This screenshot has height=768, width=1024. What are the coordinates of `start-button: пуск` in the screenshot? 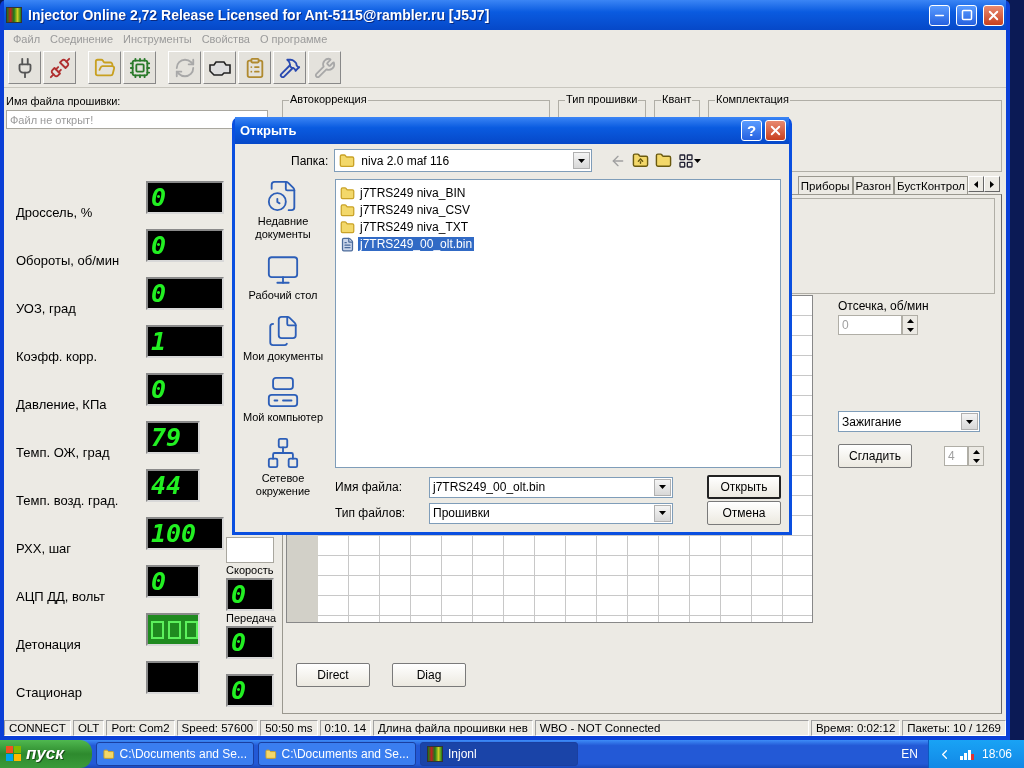 It's located at (46, 754).